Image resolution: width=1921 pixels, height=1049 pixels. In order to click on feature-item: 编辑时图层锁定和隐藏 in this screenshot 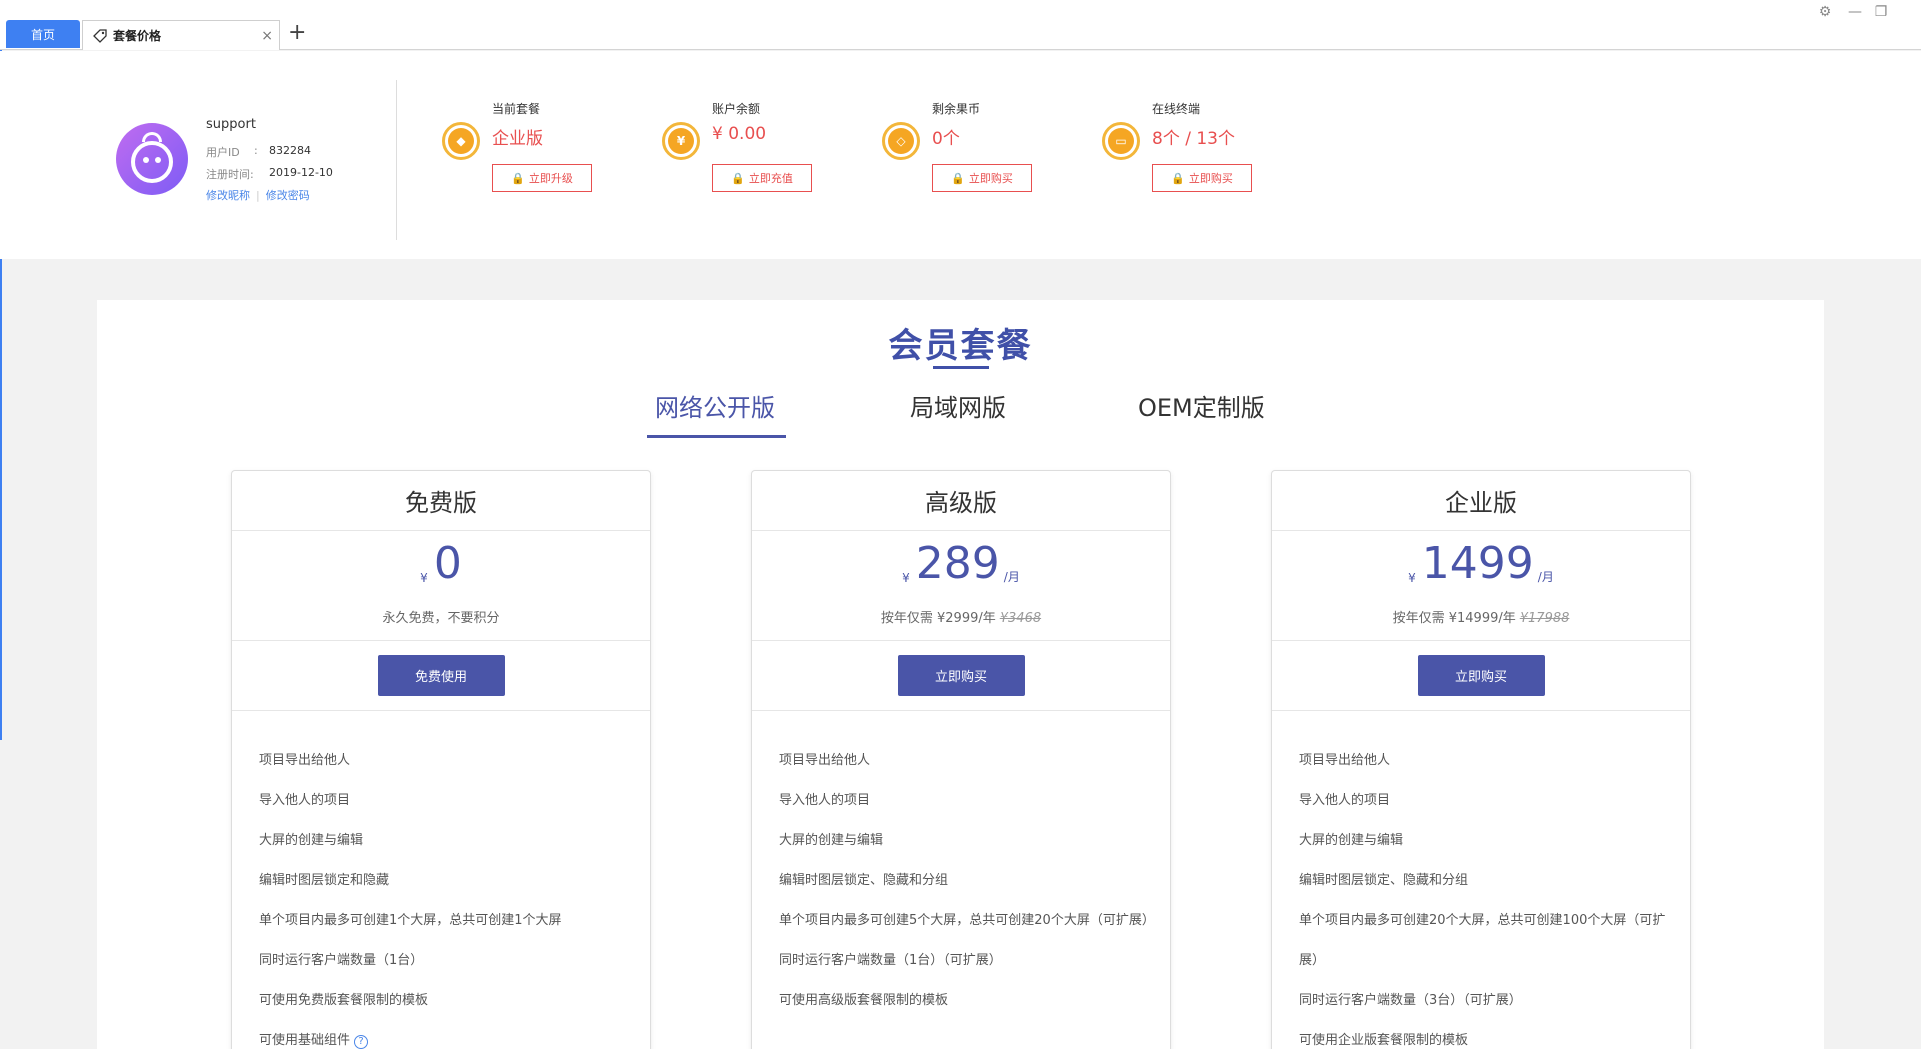, I will do `click(324, 880)`.